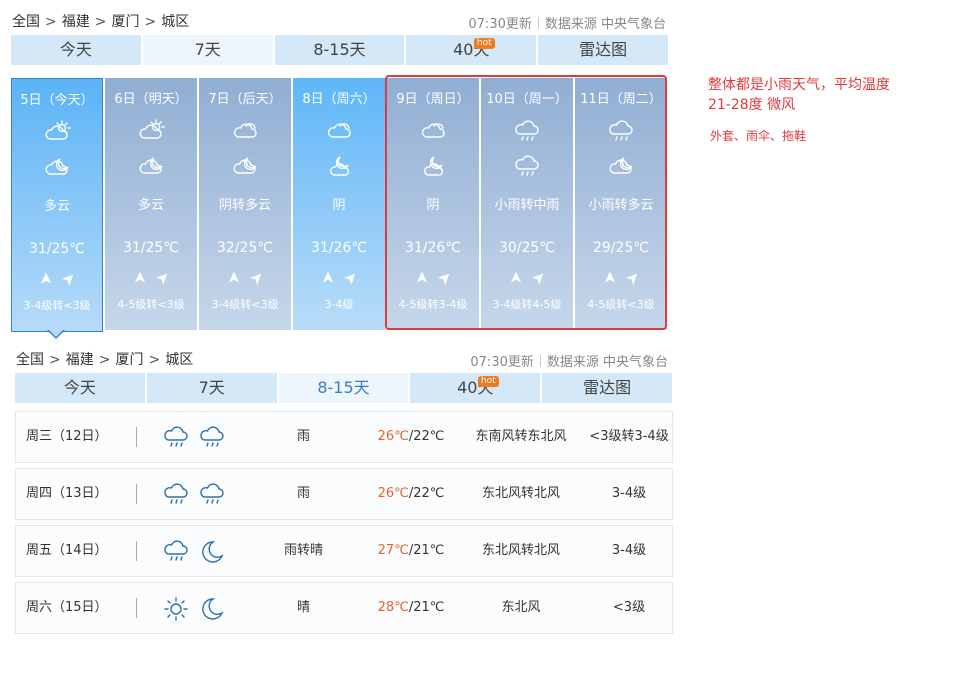 The height and width of the screenshot is (680, 976). What do you see at coordinates (521, 436) in the screenshot?
I see `row-wind: 东南风转东北风` at bounding box center [521, 436].